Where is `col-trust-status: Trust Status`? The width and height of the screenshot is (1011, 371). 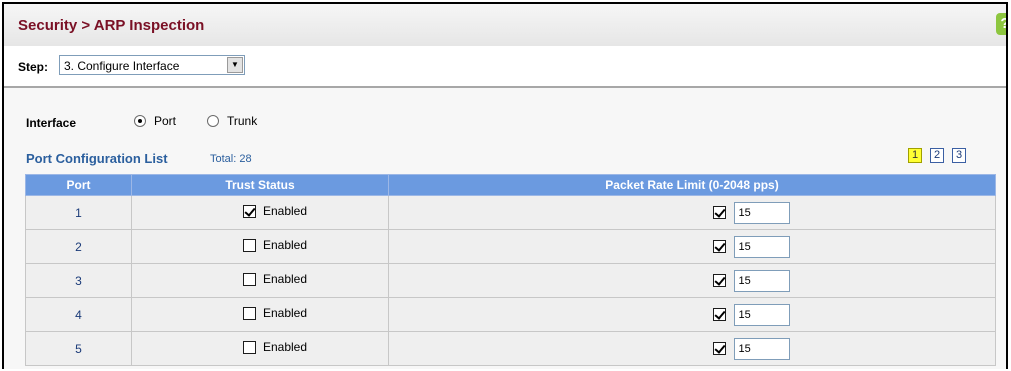
col-trust-status: Trust Status is located at coordinates (260, 185).